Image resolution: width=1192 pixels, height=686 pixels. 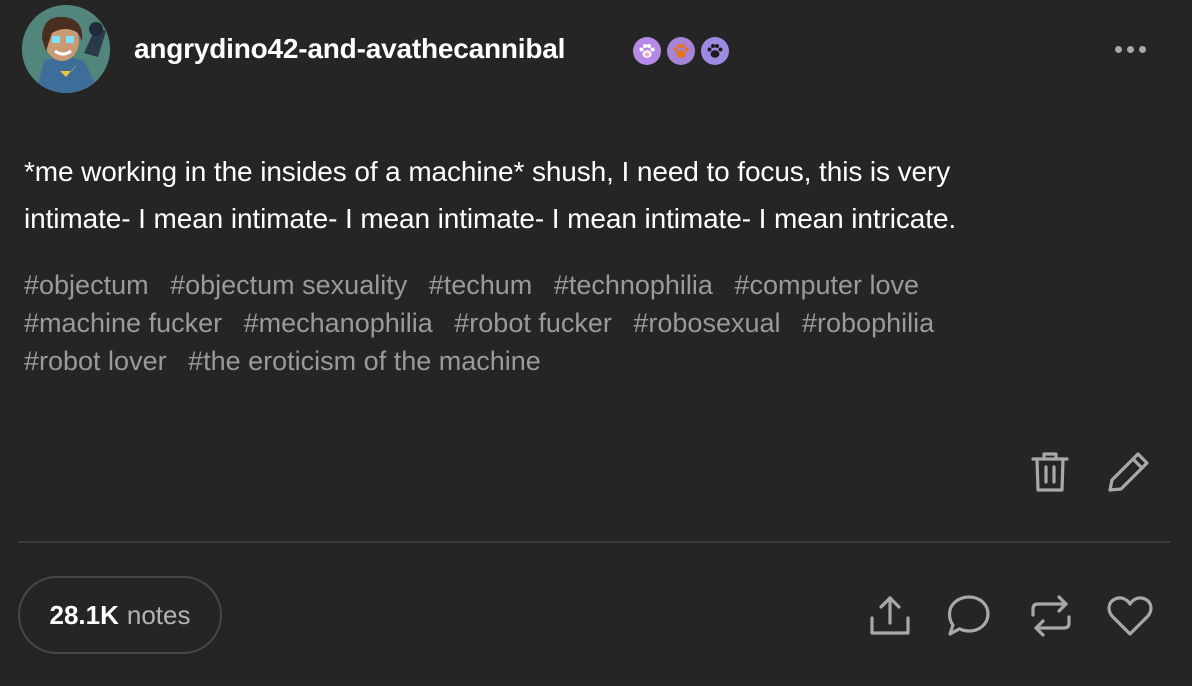 What do you see at coordinates (95, 361) in the screenshot?
I see `tag-link: #robot lover` at bounding box center [95, 361].